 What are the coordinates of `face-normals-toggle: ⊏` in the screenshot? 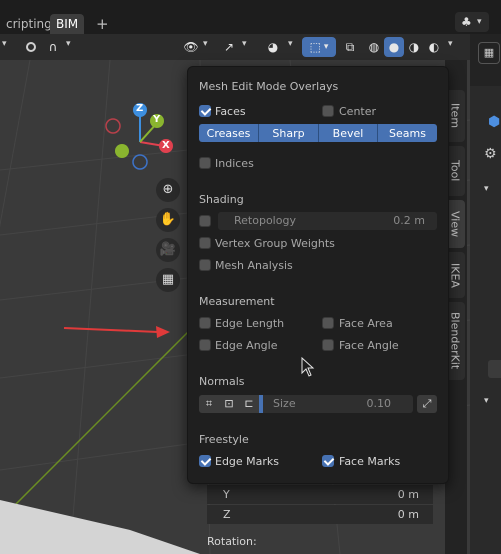 It's located at (249, 404).